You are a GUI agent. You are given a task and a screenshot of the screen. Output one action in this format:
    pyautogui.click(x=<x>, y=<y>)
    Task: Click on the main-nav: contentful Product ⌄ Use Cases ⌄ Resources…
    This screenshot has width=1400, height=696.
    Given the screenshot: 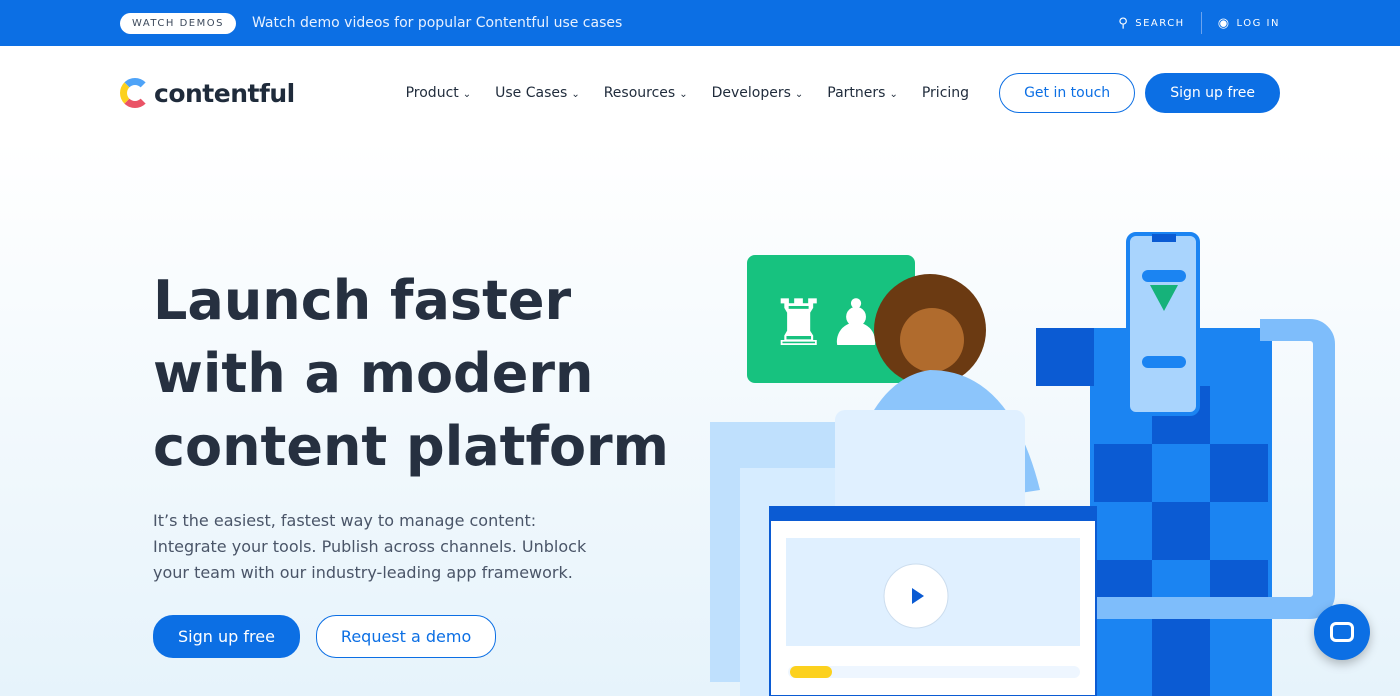 What is the action you would take?
    pyautogui.click(x=700, y=93)
    